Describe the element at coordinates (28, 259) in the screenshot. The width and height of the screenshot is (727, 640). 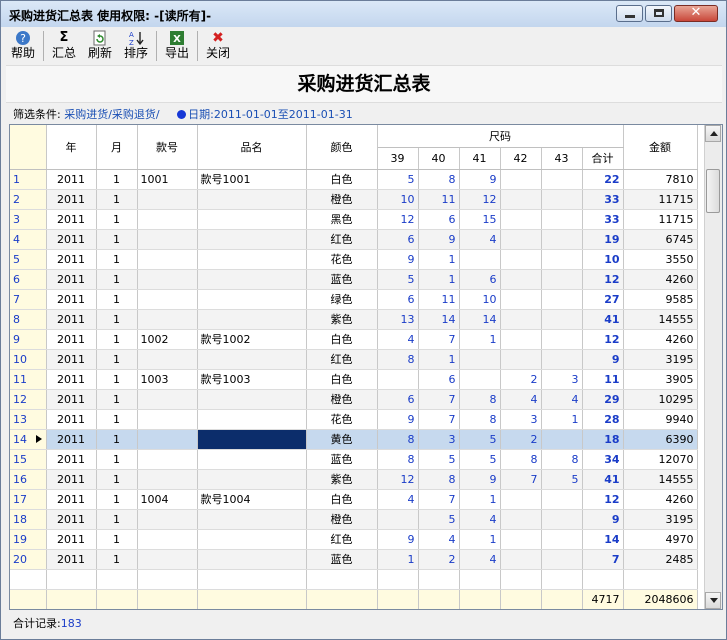
I see `row-number: 5` at that location.